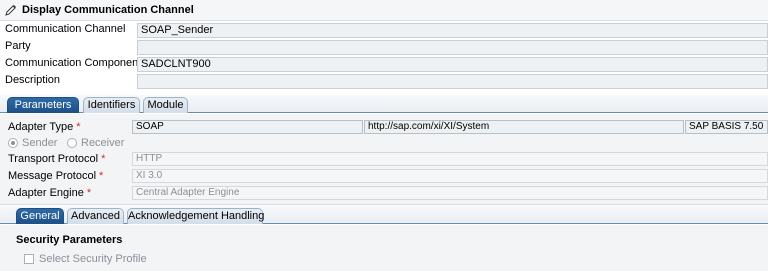 Image resolution: width=768 pixels, height=271 pixels. What do you see at coordinates (40, 143) in the screenshot?
I see `direction-sender-label: Sender` at bounding box center [40, 143].